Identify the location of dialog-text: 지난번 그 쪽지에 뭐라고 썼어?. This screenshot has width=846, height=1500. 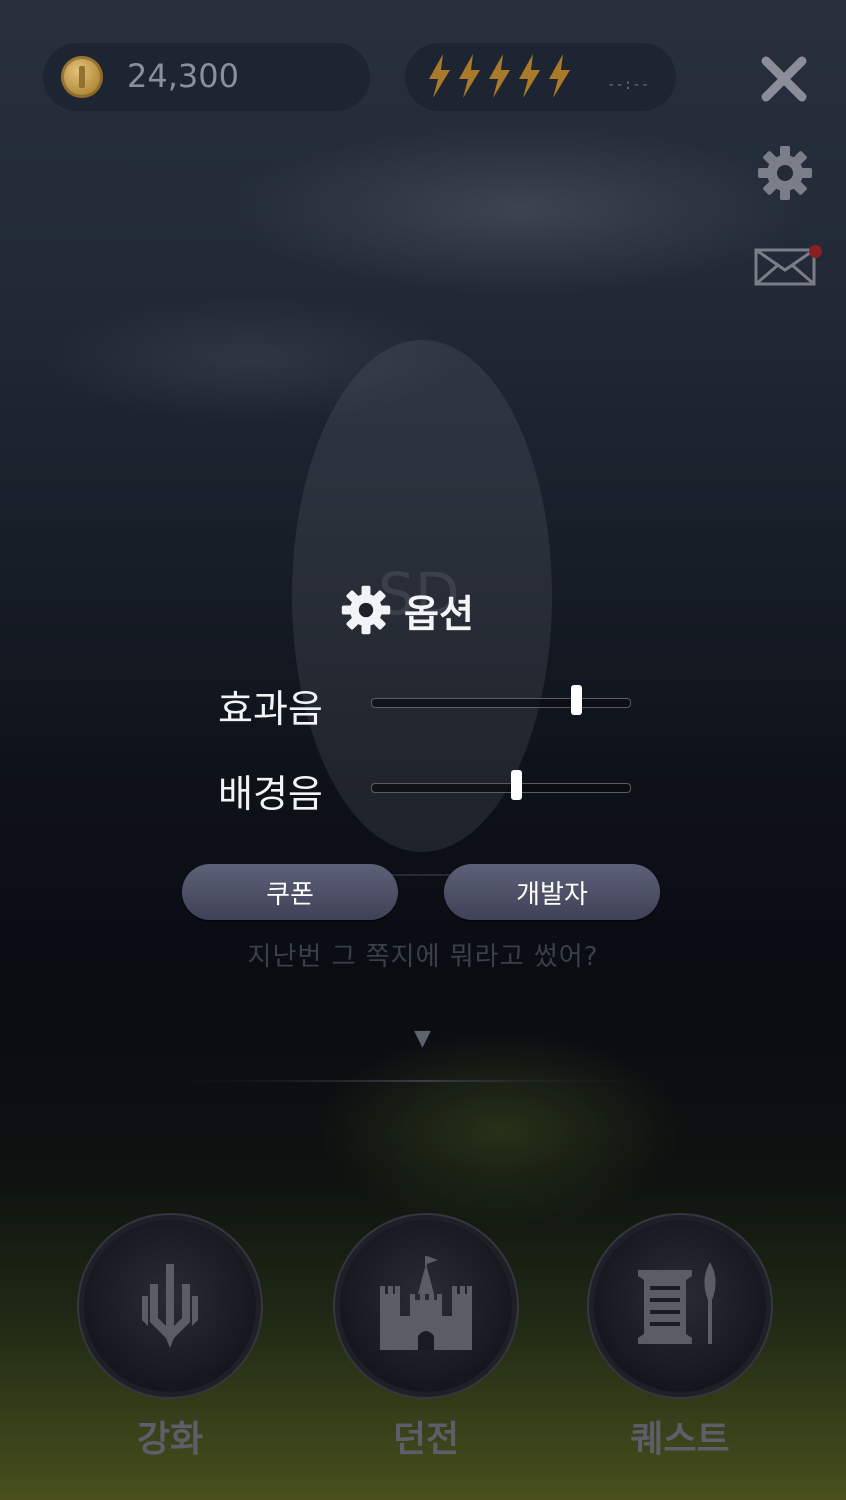
(423, 957).